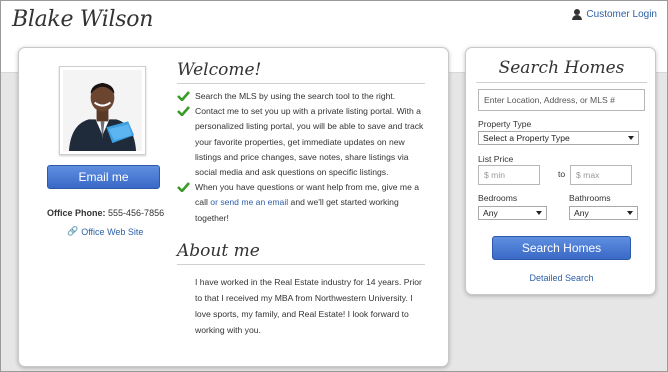  I want to click on list-price-label: List Price, so click(496, 159).